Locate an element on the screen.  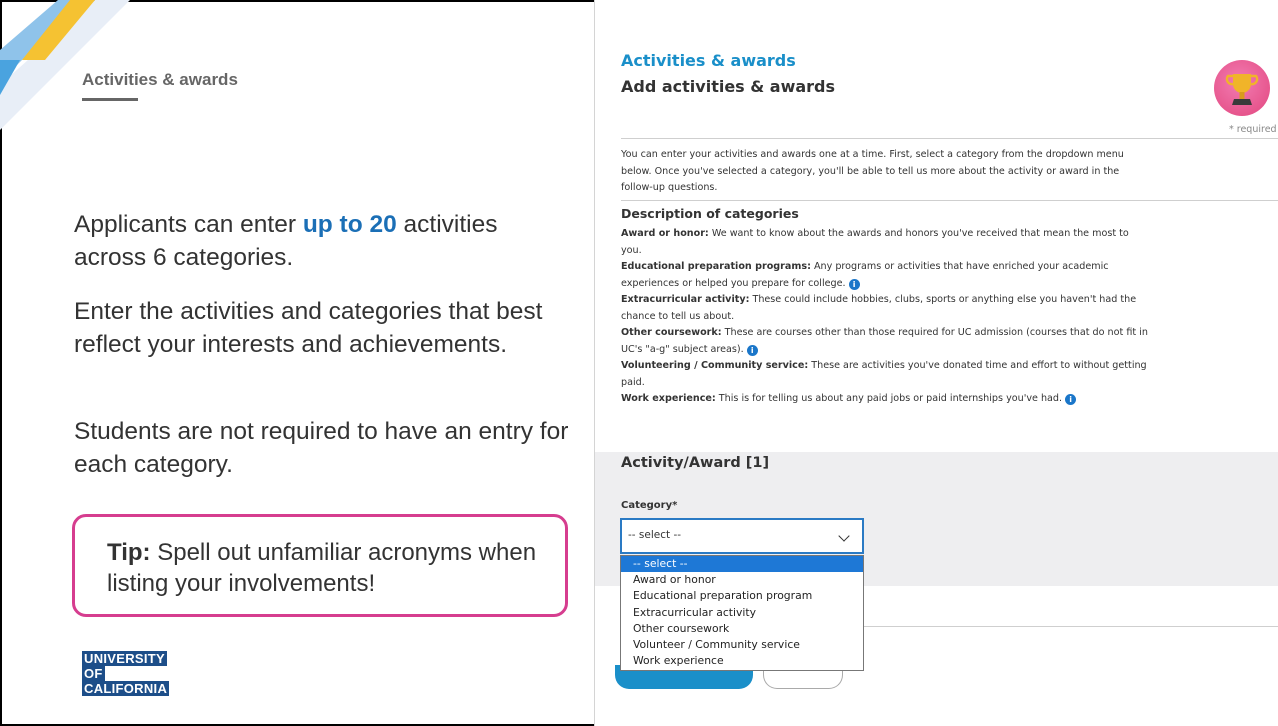
chevron-down-icon is located at coordinates (844, 536).